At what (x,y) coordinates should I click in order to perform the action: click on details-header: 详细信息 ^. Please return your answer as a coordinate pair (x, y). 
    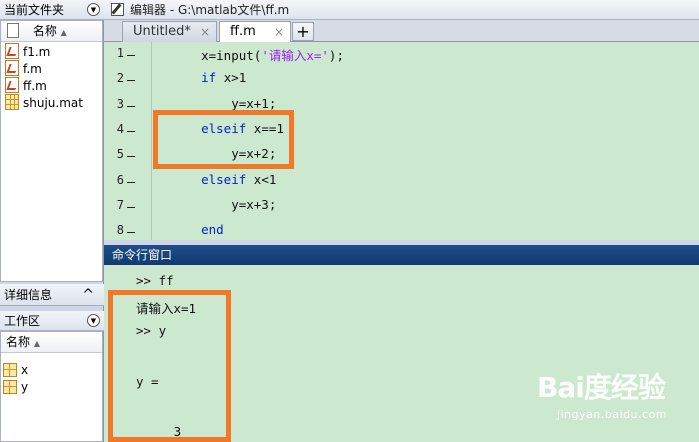
    Looking at the image, I should click on (52, 295).